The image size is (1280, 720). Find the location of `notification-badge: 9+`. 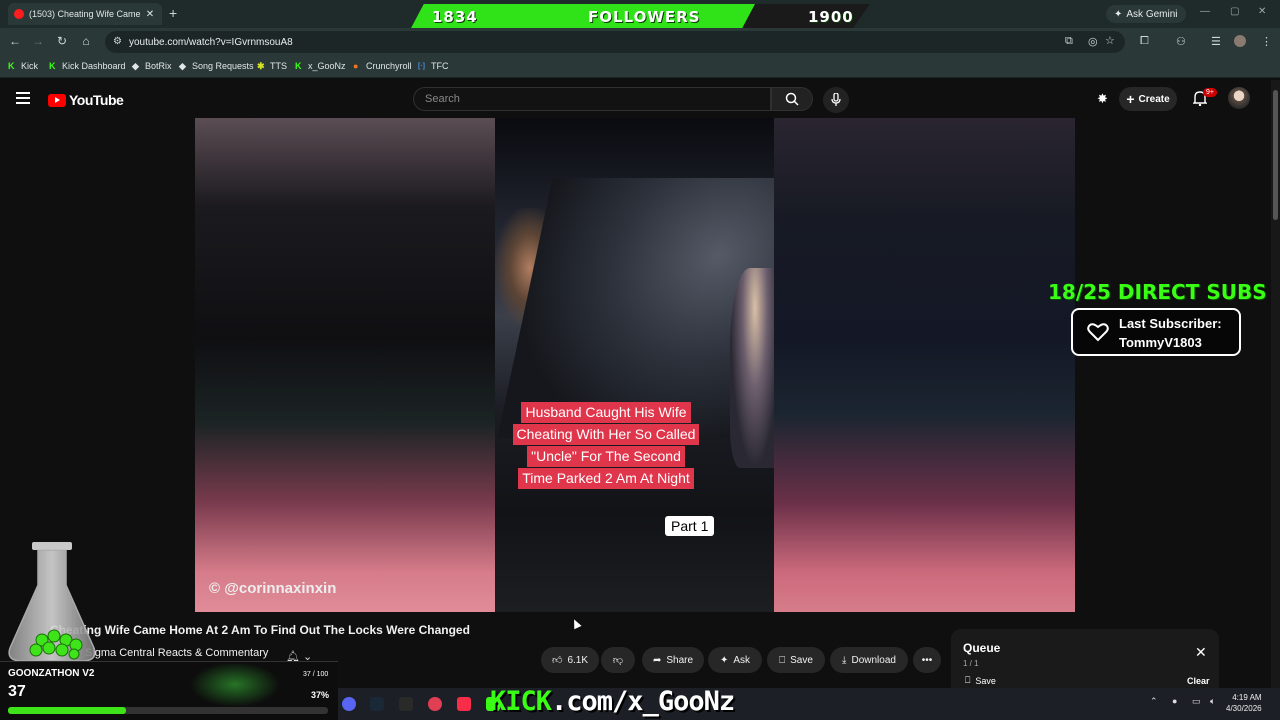

notification-badge: 9+ is located at coordinates (1210, 92).